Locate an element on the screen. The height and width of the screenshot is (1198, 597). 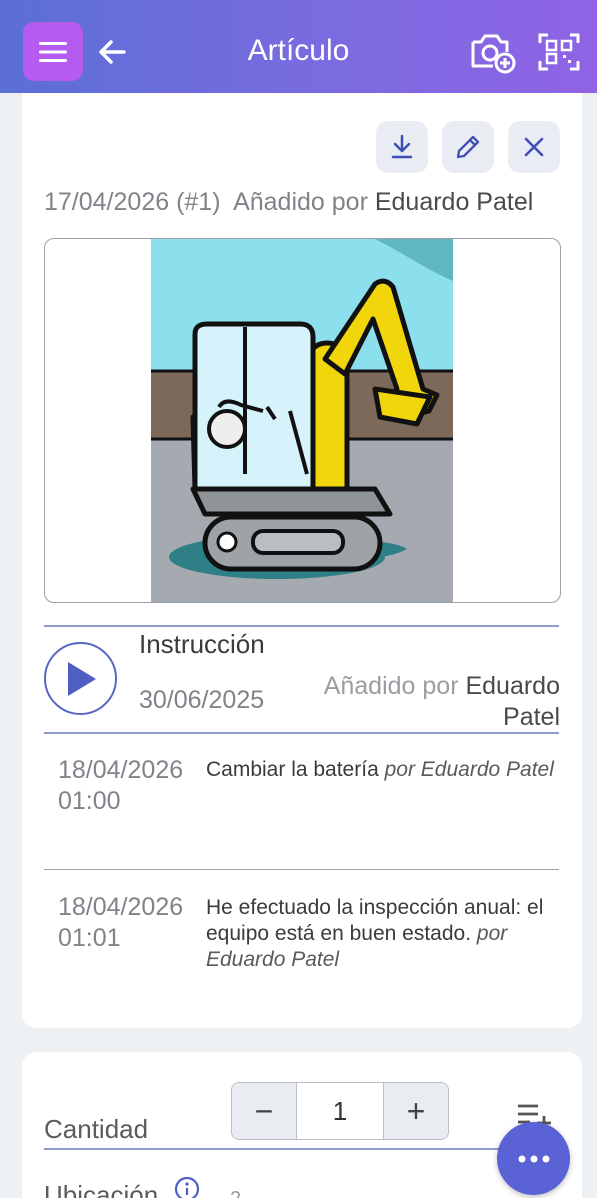
qr-scan-icon is located at coordinates (559, 52).